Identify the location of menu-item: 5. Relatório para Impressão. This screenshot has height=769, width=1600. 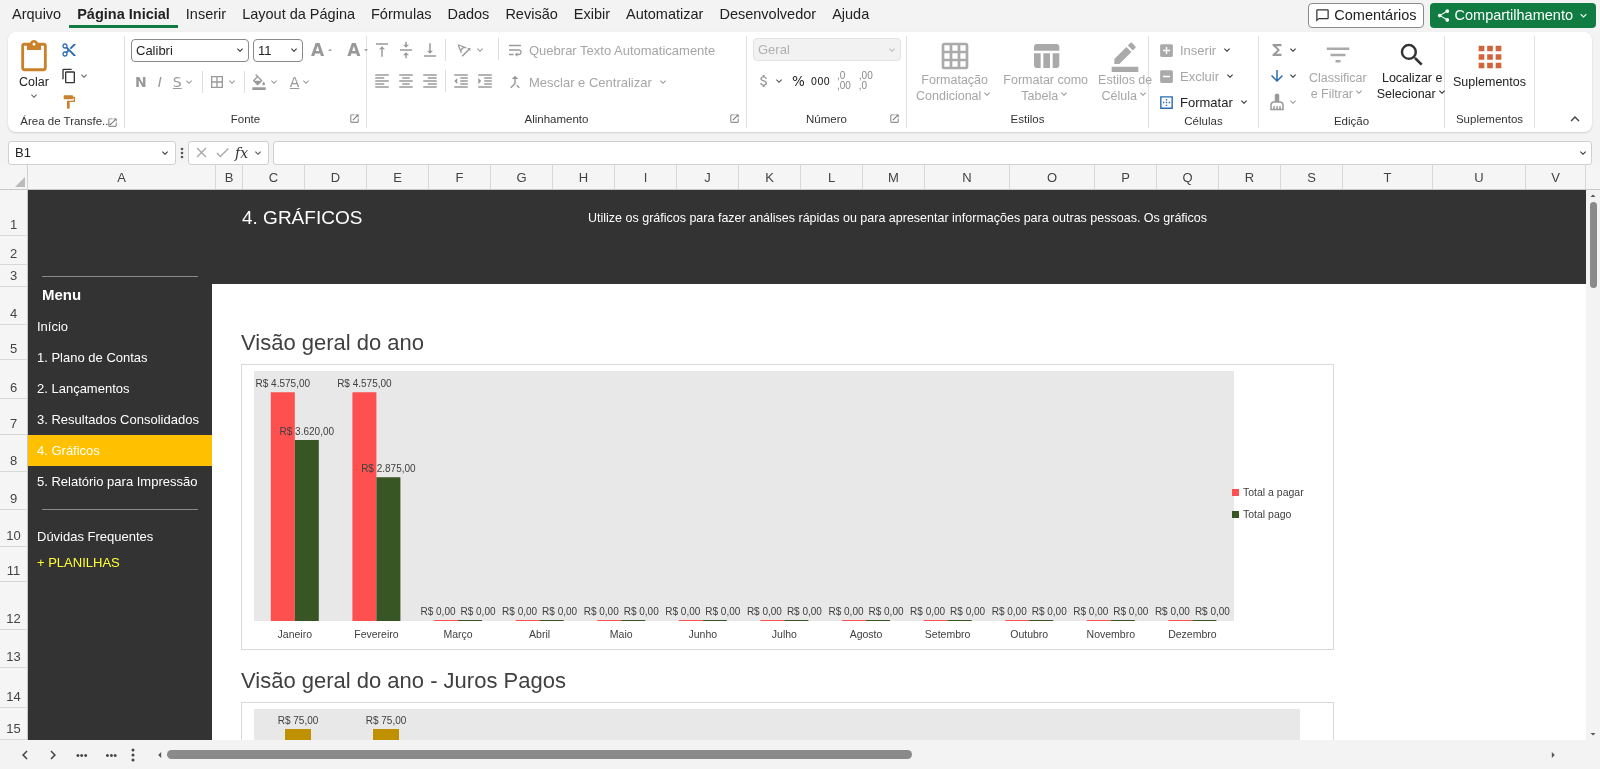
(120, 481).